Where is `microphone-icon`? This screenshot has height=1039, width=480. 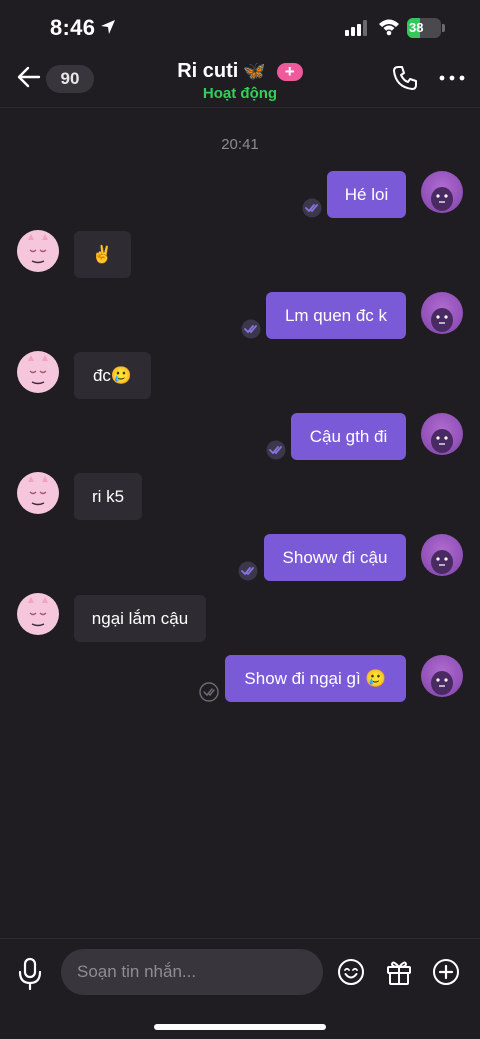
microphone-icon is located at coordinates (30, 974).